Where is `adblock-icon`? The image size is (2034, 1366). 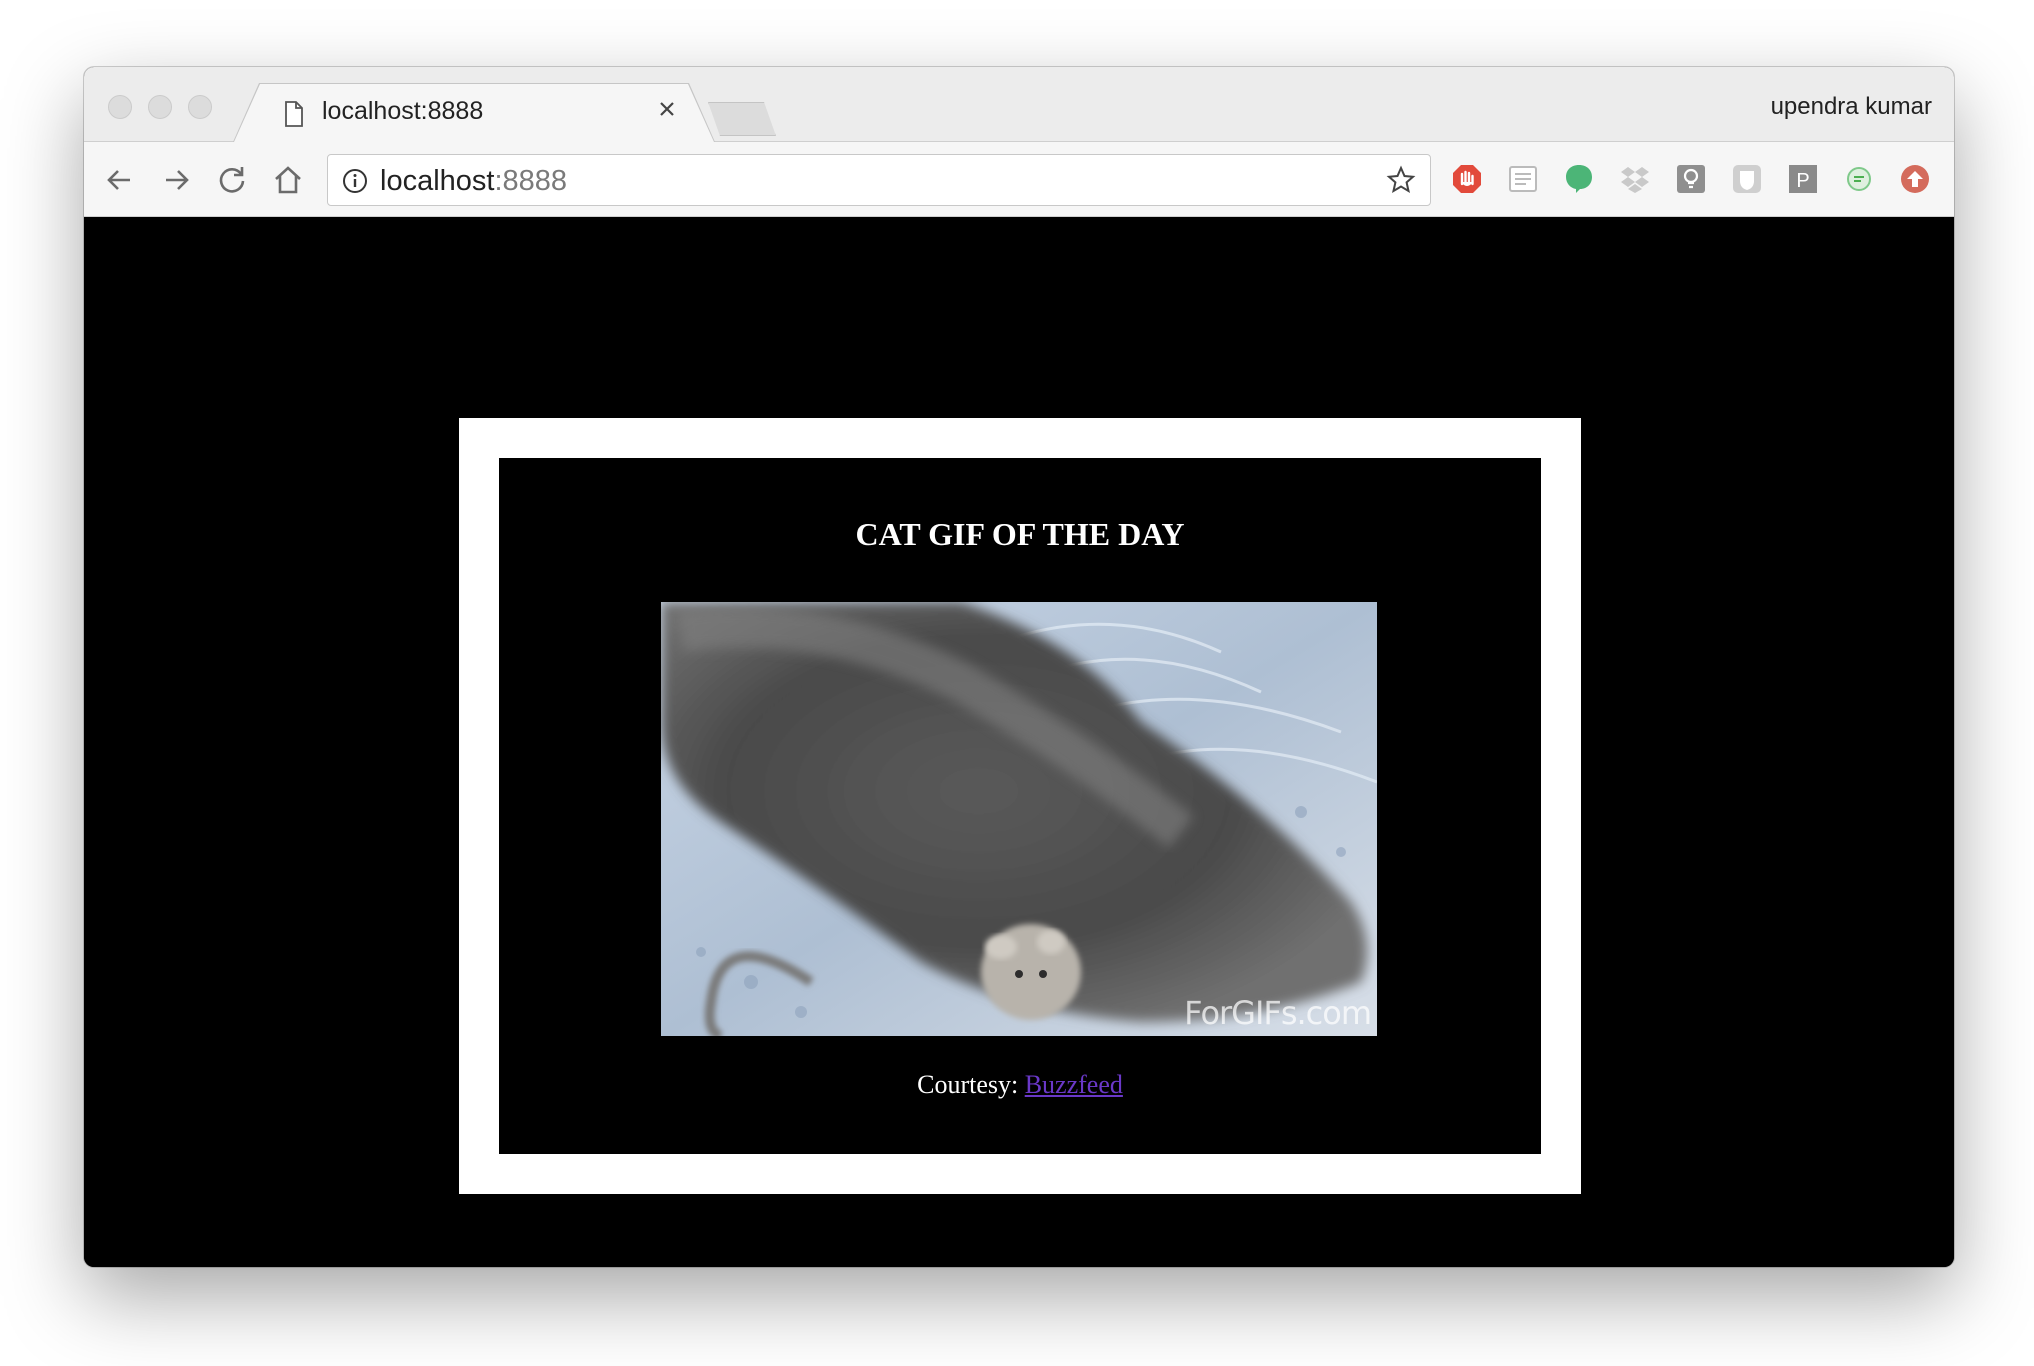
adblock-icon is located at coordinates (1467, 179).